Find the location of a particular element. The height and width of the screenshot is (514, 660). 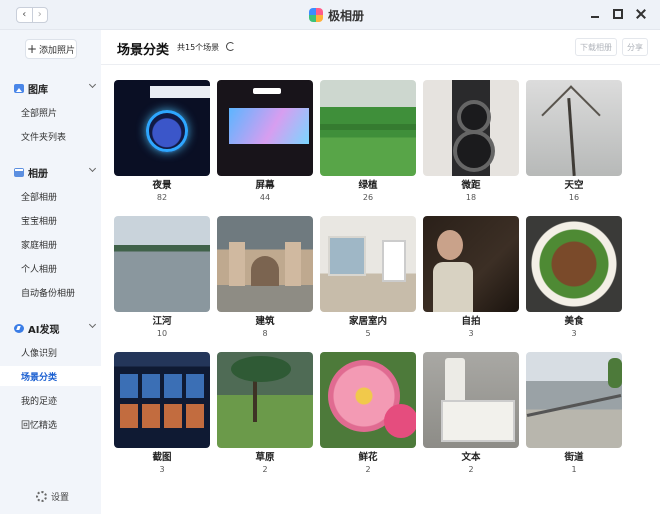

scene-name: 文本 is located at coordinates (471, 457).